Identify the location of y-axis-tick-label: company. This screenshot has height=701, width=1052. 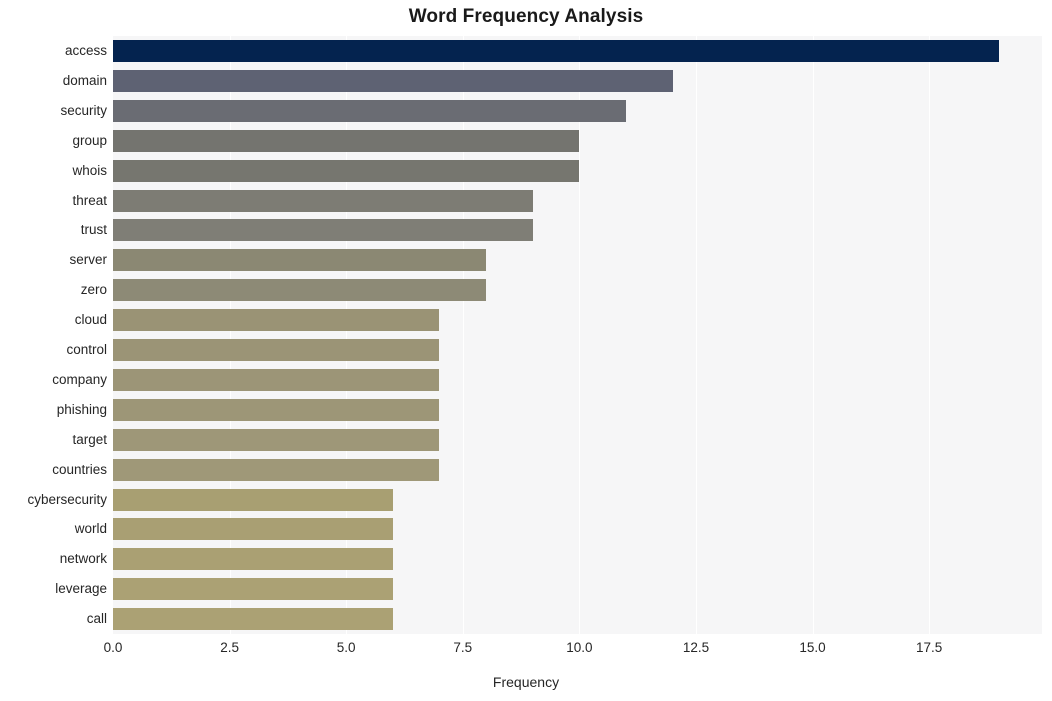
(79, 379).